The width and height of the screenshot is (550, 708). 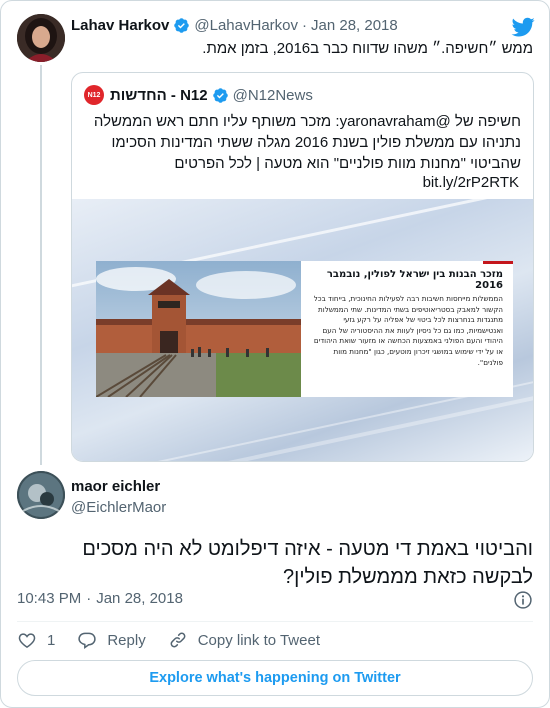 I want to click on like-button: 1, so click(x=36, y=640).